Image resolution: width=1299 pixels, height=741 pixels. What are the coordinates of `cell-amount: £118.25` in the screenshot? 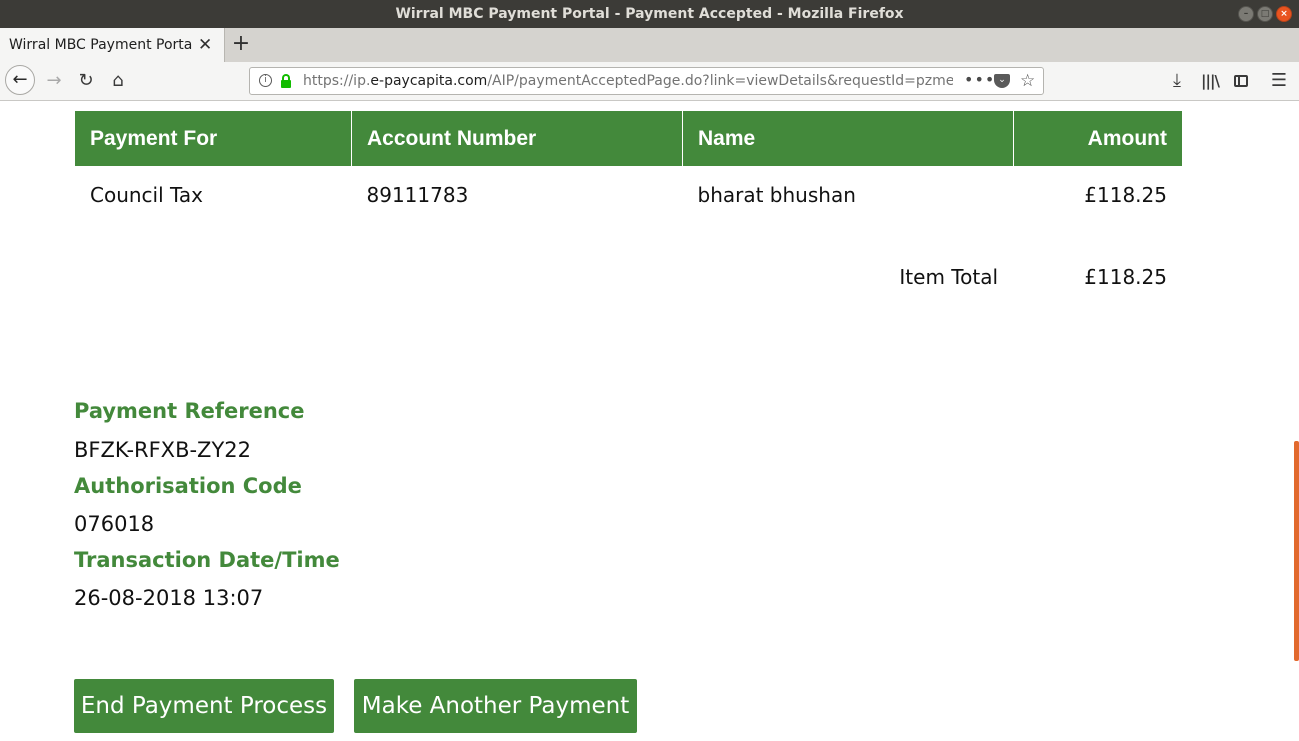 It's located at (1125, 195).